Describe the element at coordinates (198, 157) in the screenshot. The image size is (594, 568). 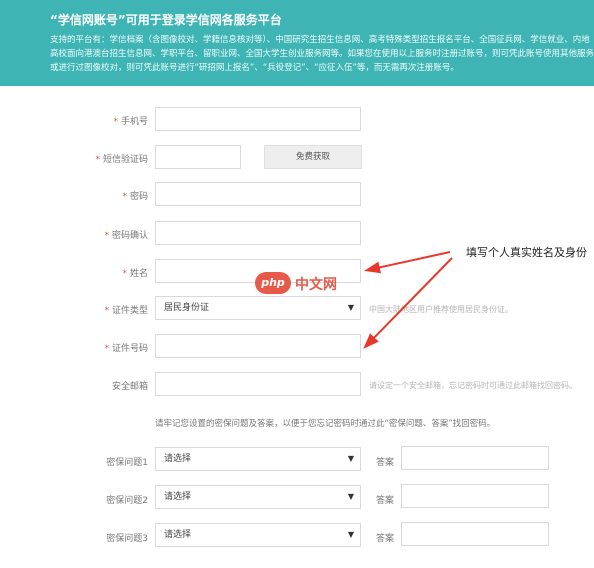
I see `sms-code-input` at that location.